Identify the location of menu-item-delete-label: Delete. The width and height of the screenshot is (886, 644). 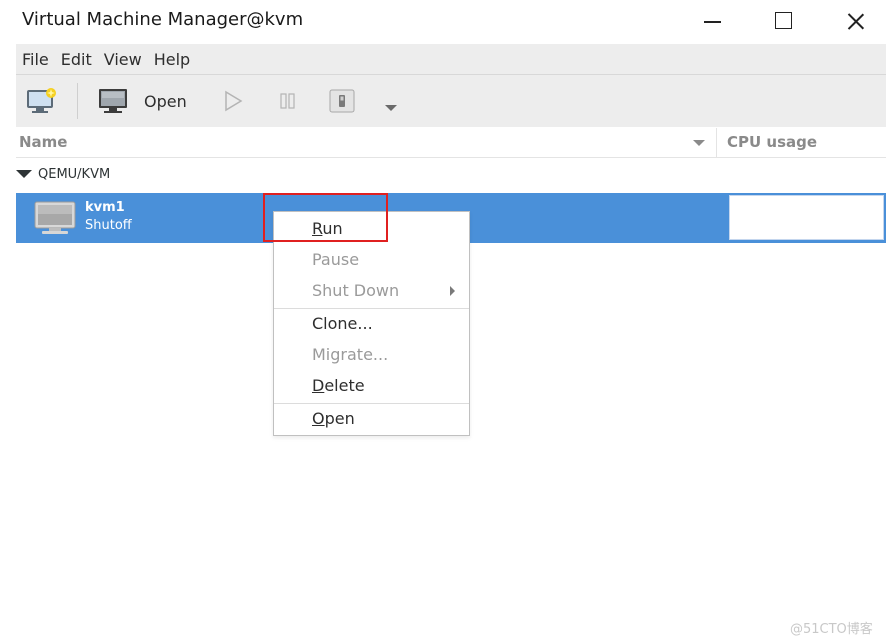
(338, 385).